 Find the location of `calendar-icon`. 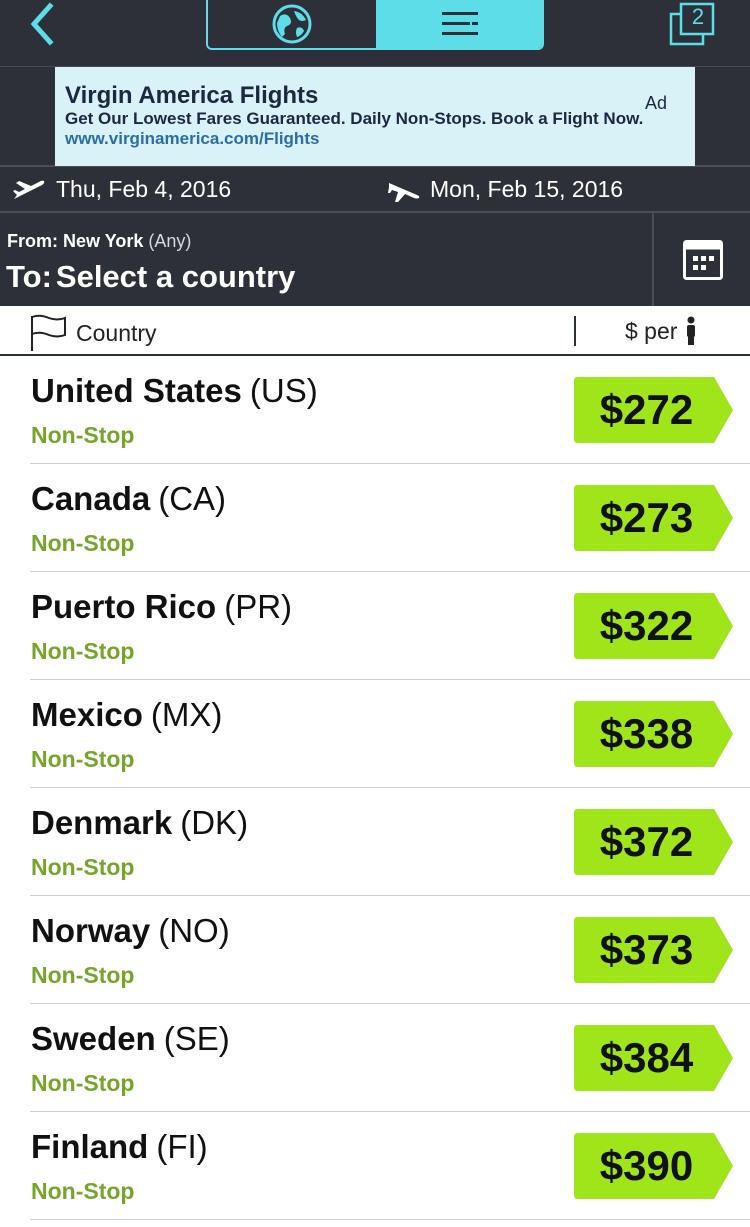

calendar-icon is located at coordinates (703, 260).